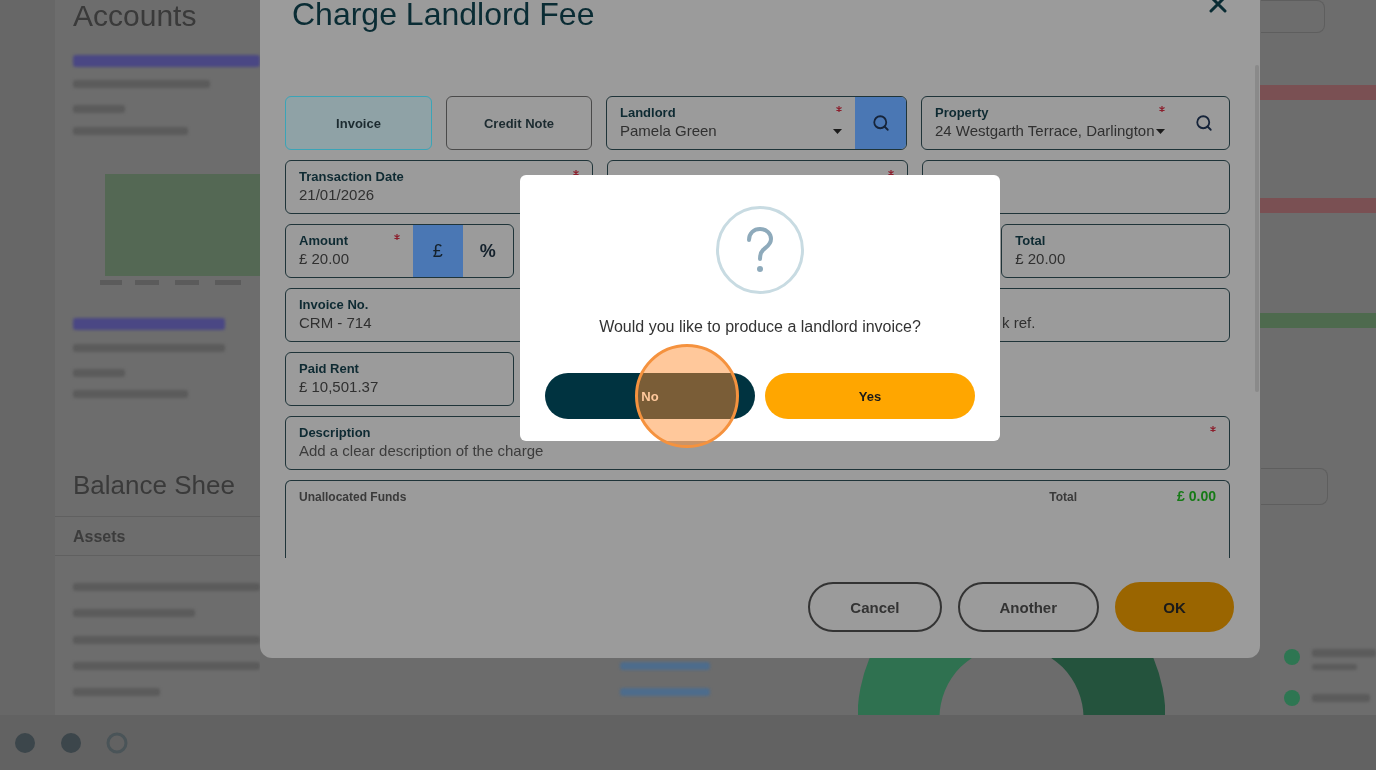 The image size is (1376, 770). I want to click on field-label: Transaction Date, so click(351, 176).